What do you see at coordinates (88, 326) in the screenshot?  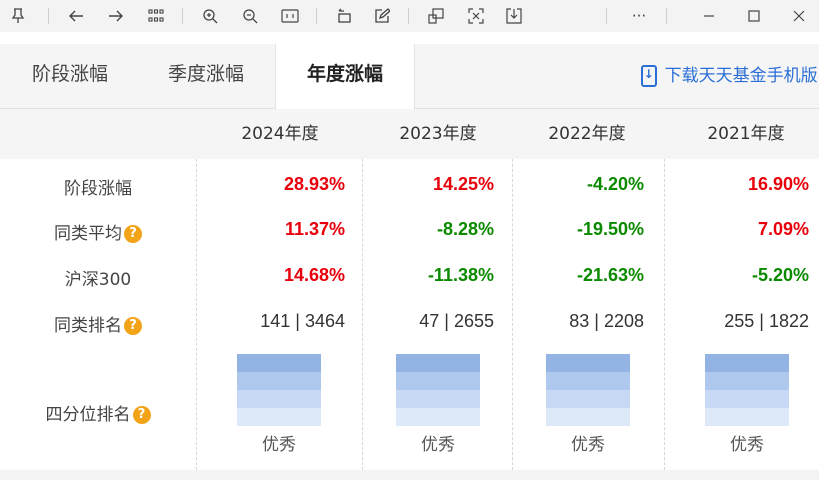 I see `row-label-text: 同类排名` at bounding box center [88, 326].